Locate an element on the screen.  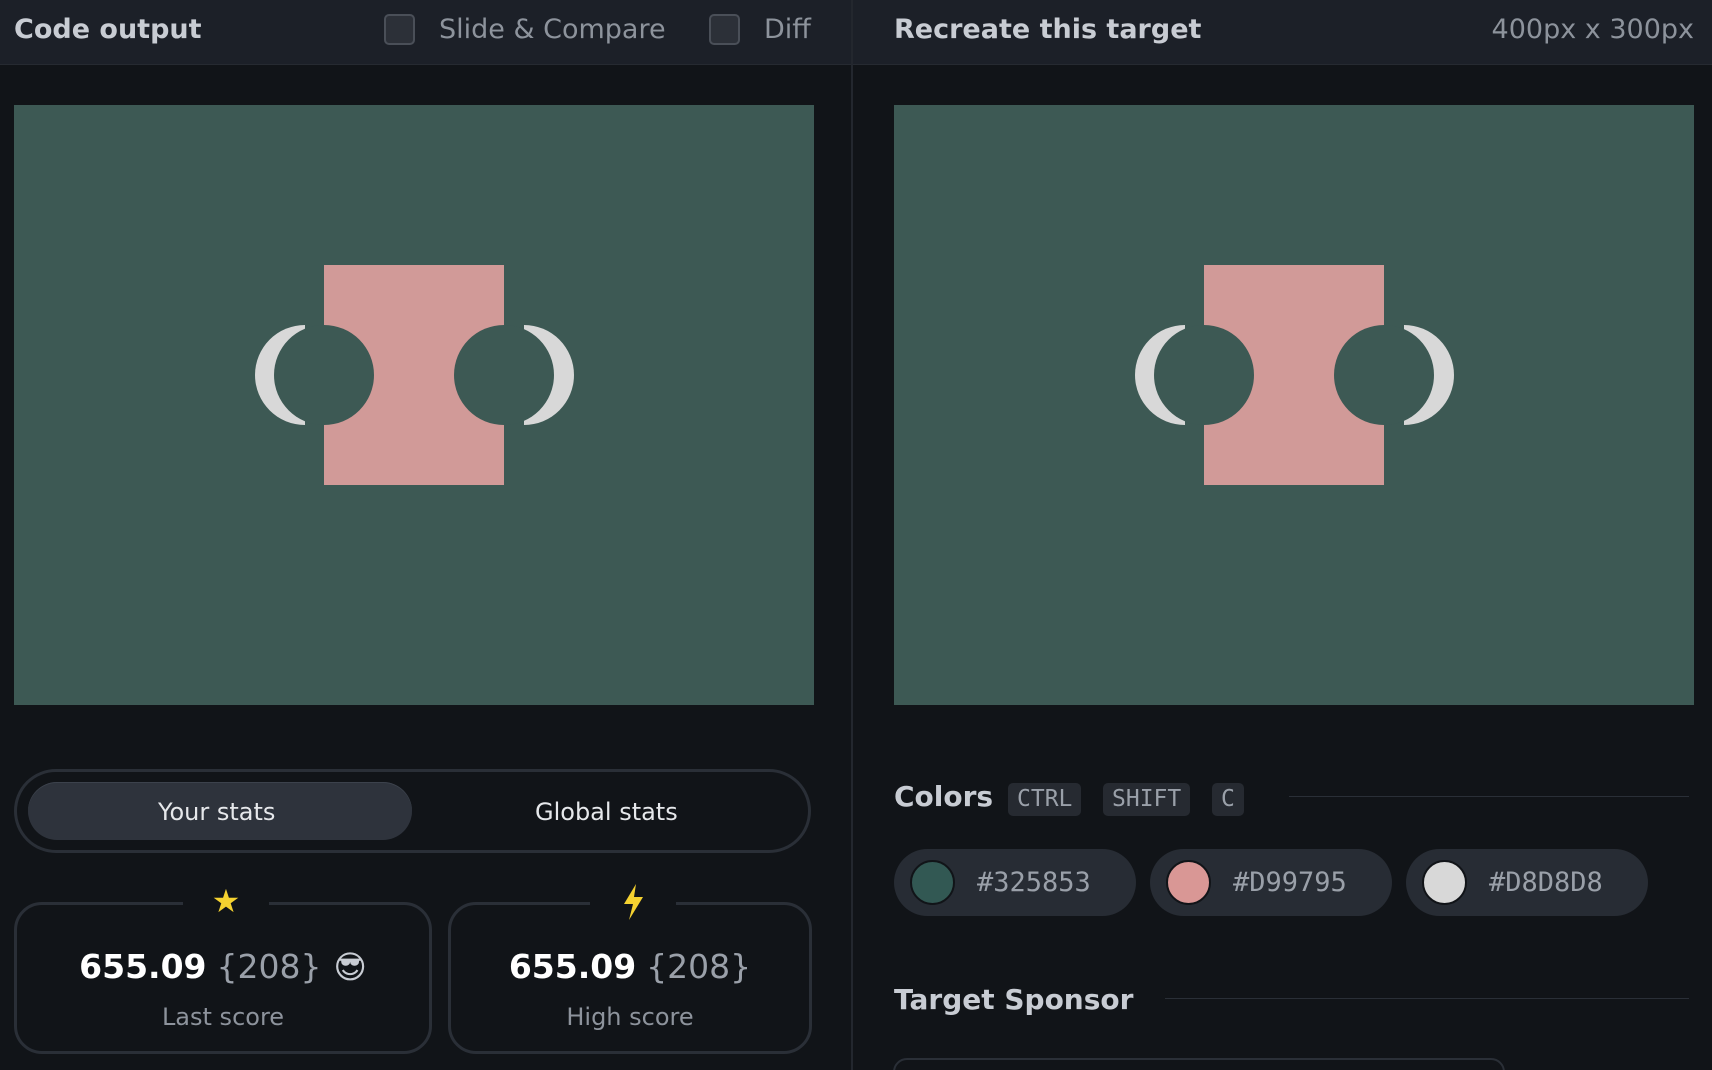
last-score-card: ★ 655.09 {208} 😎 Last score is located at coordinates (223, 968).